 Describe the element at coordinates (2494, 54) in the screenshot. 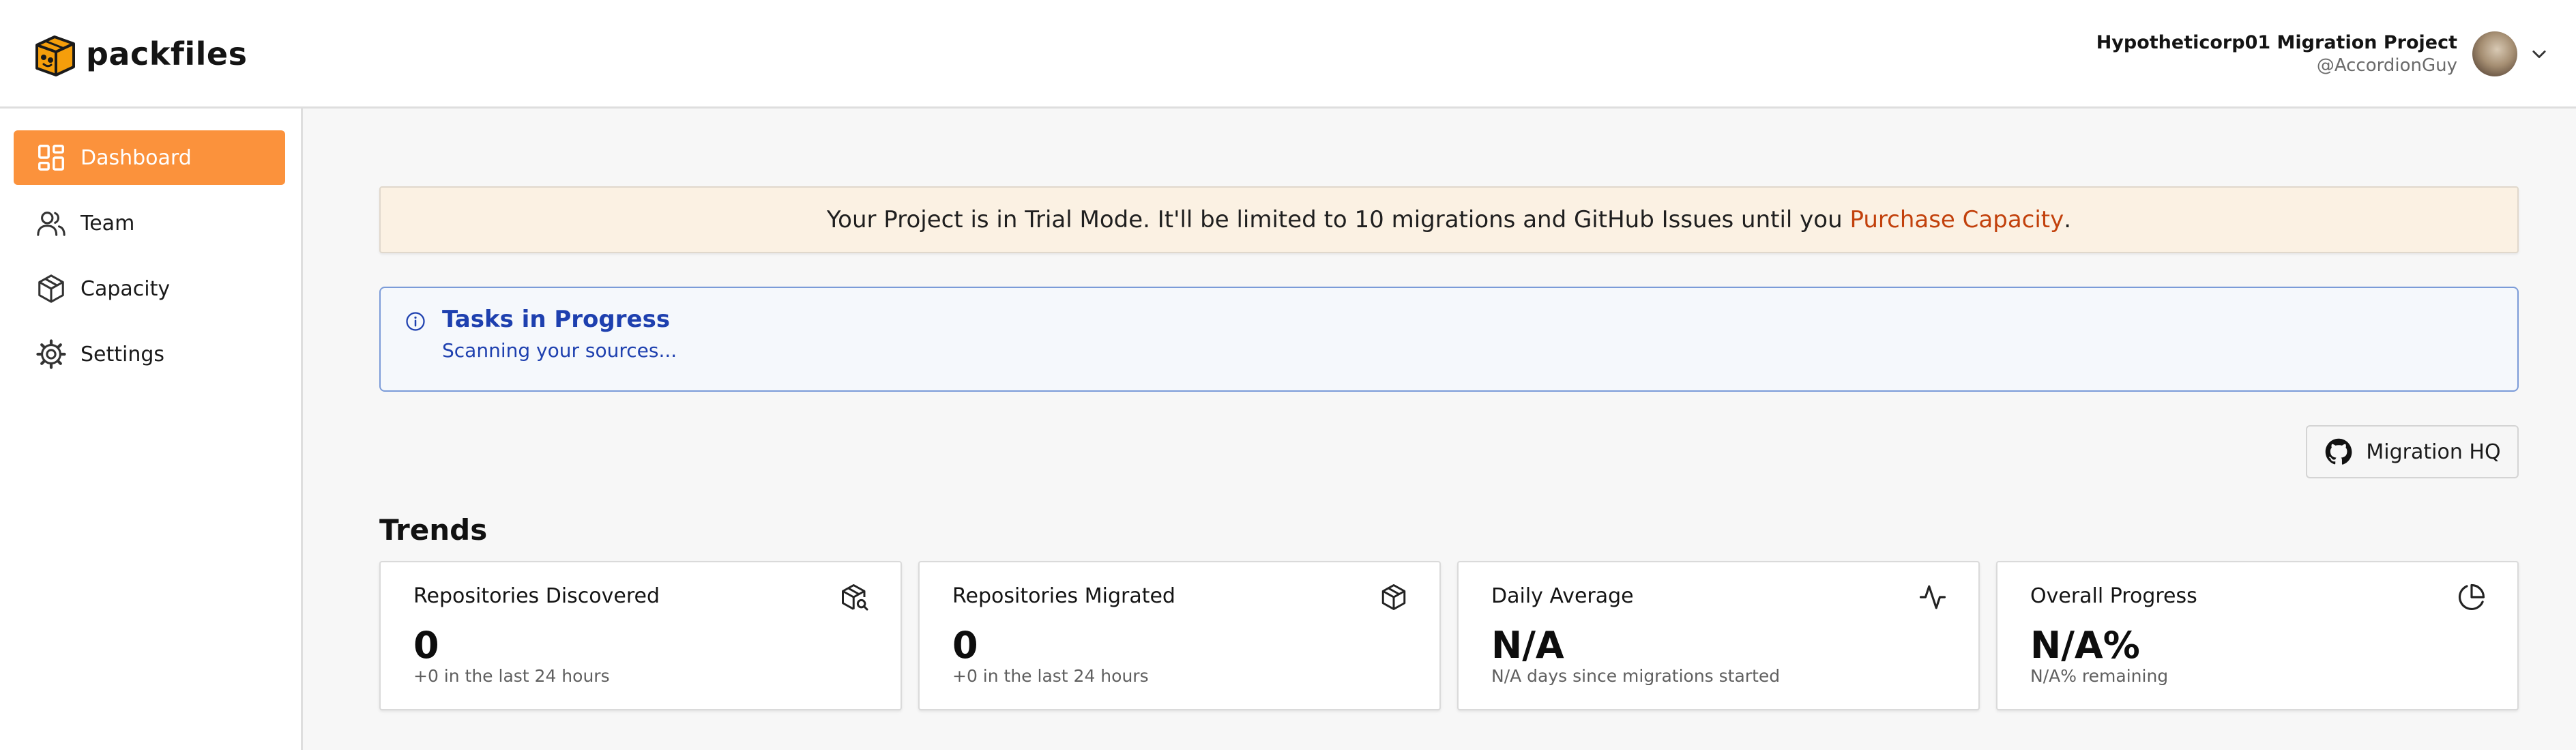

I see `avatar` at that location.